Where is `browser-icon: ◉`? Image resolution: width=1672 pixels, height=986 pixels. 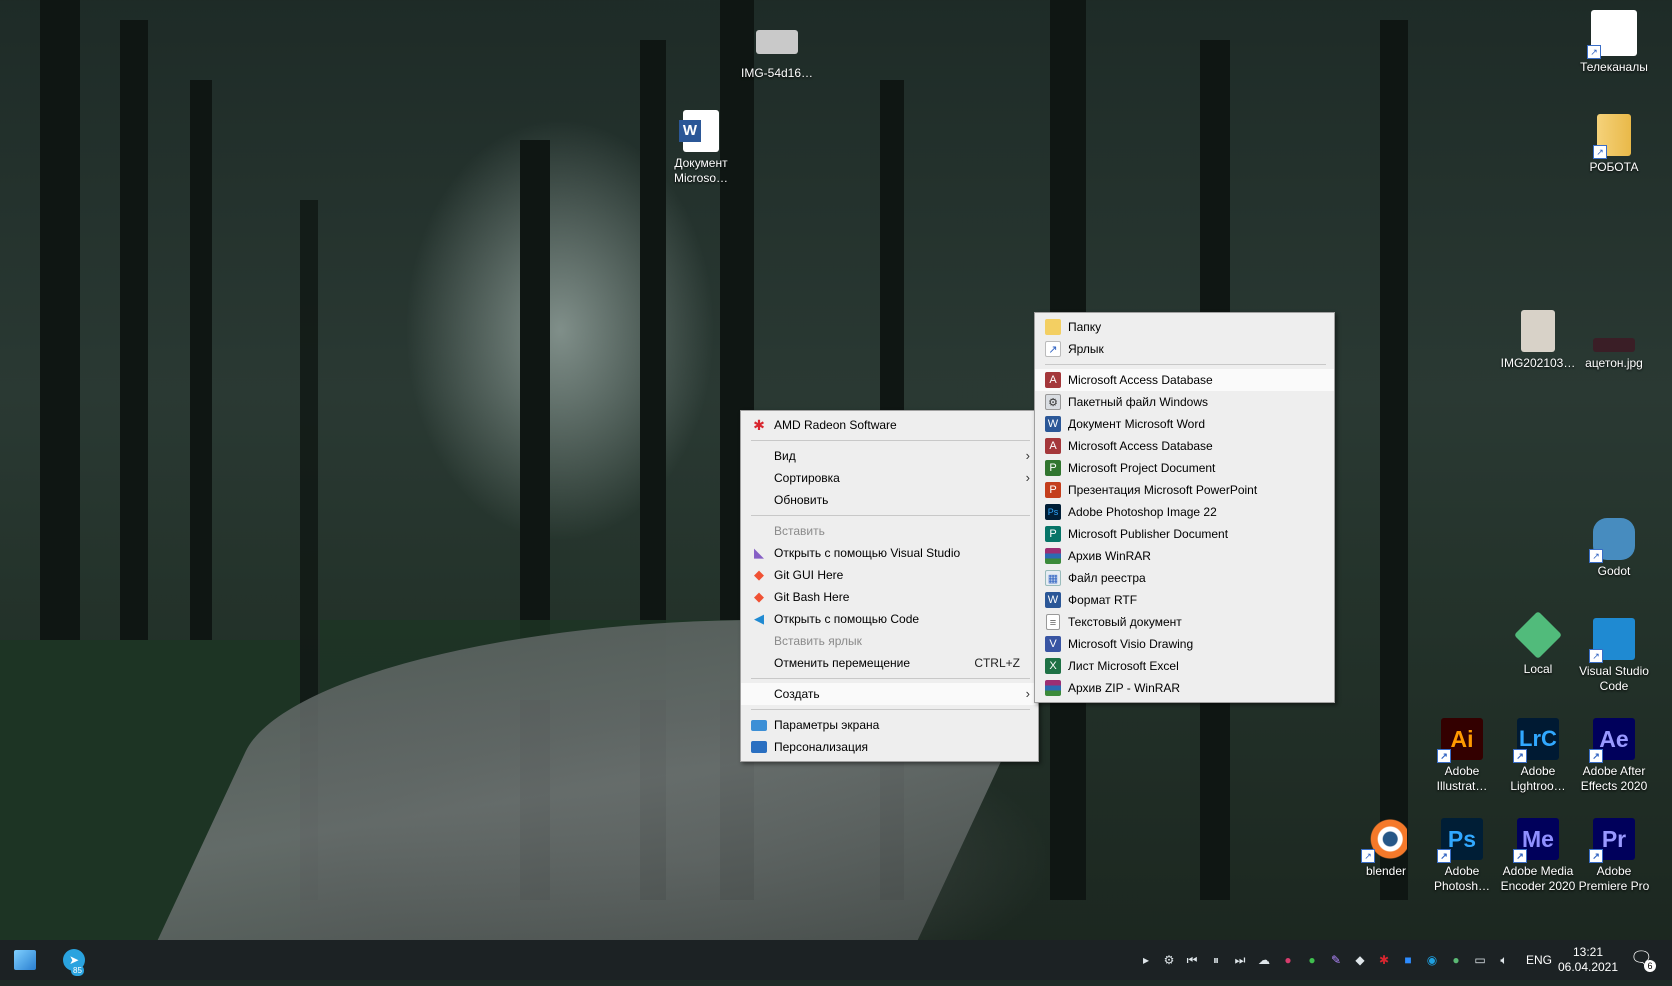 browser-icon: ◉ is located at coordinates (1432, 960).